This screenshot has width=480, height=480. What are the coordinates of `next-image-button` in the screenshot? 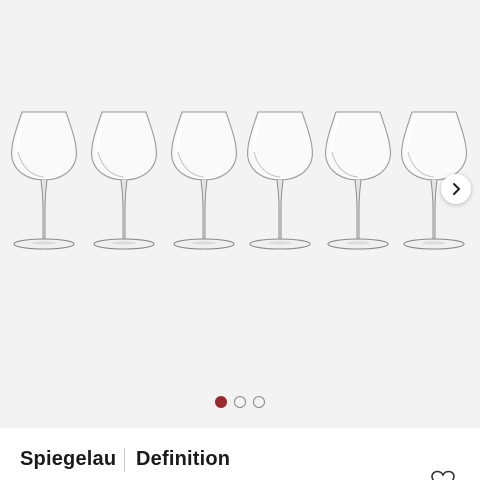 It's located at (456, 189).